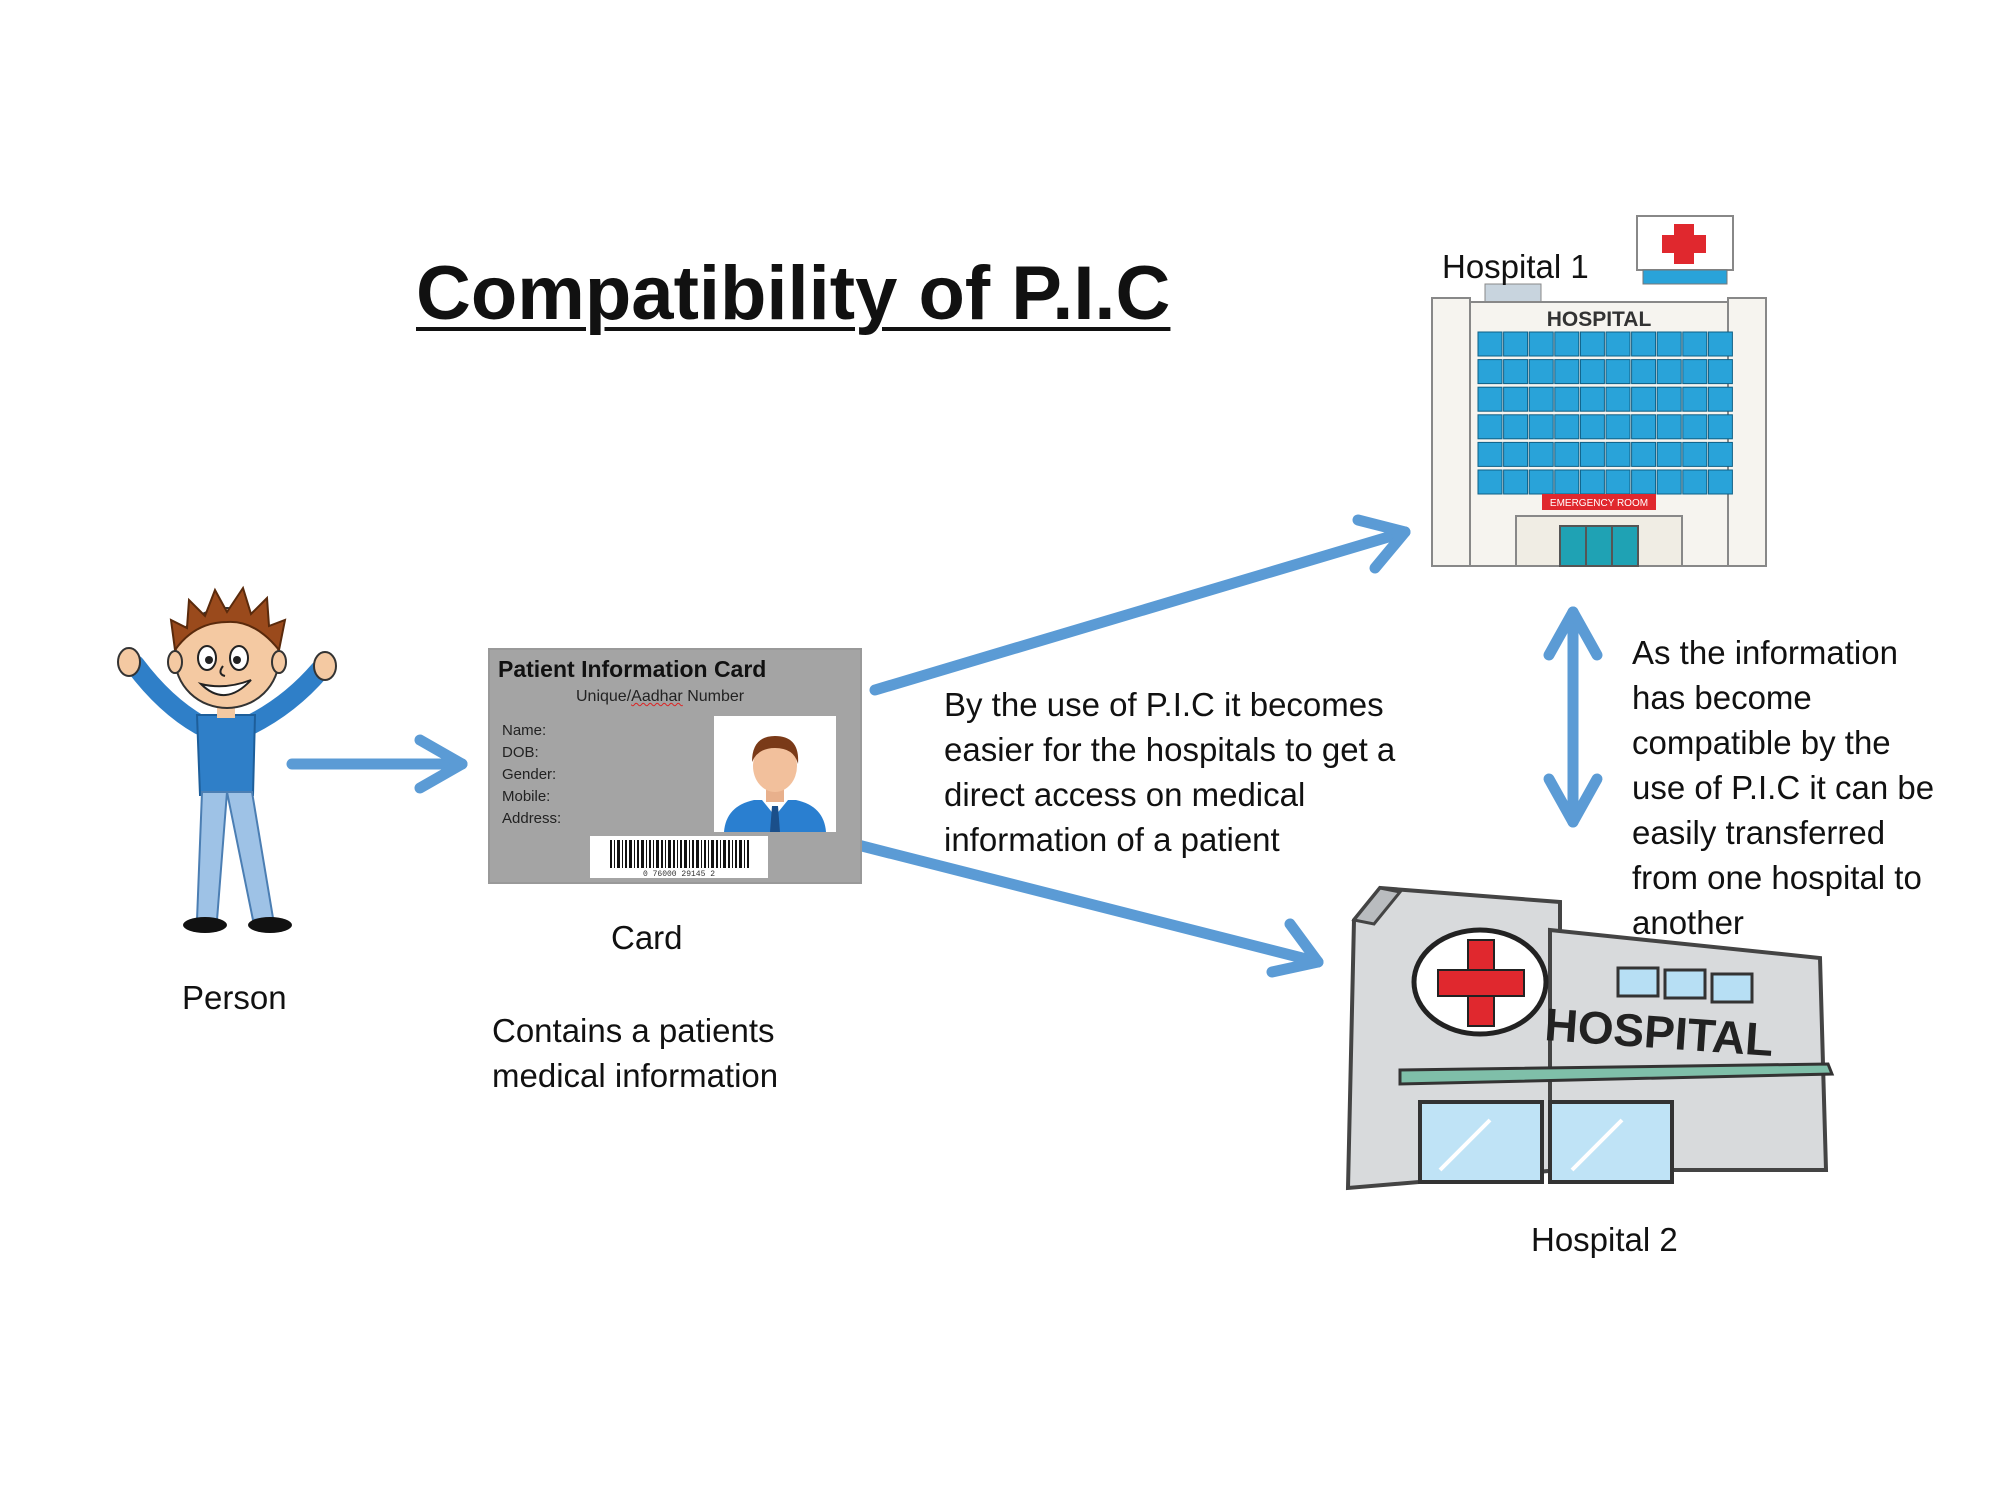  I want to click on person-label: Person, so click(234, 997).